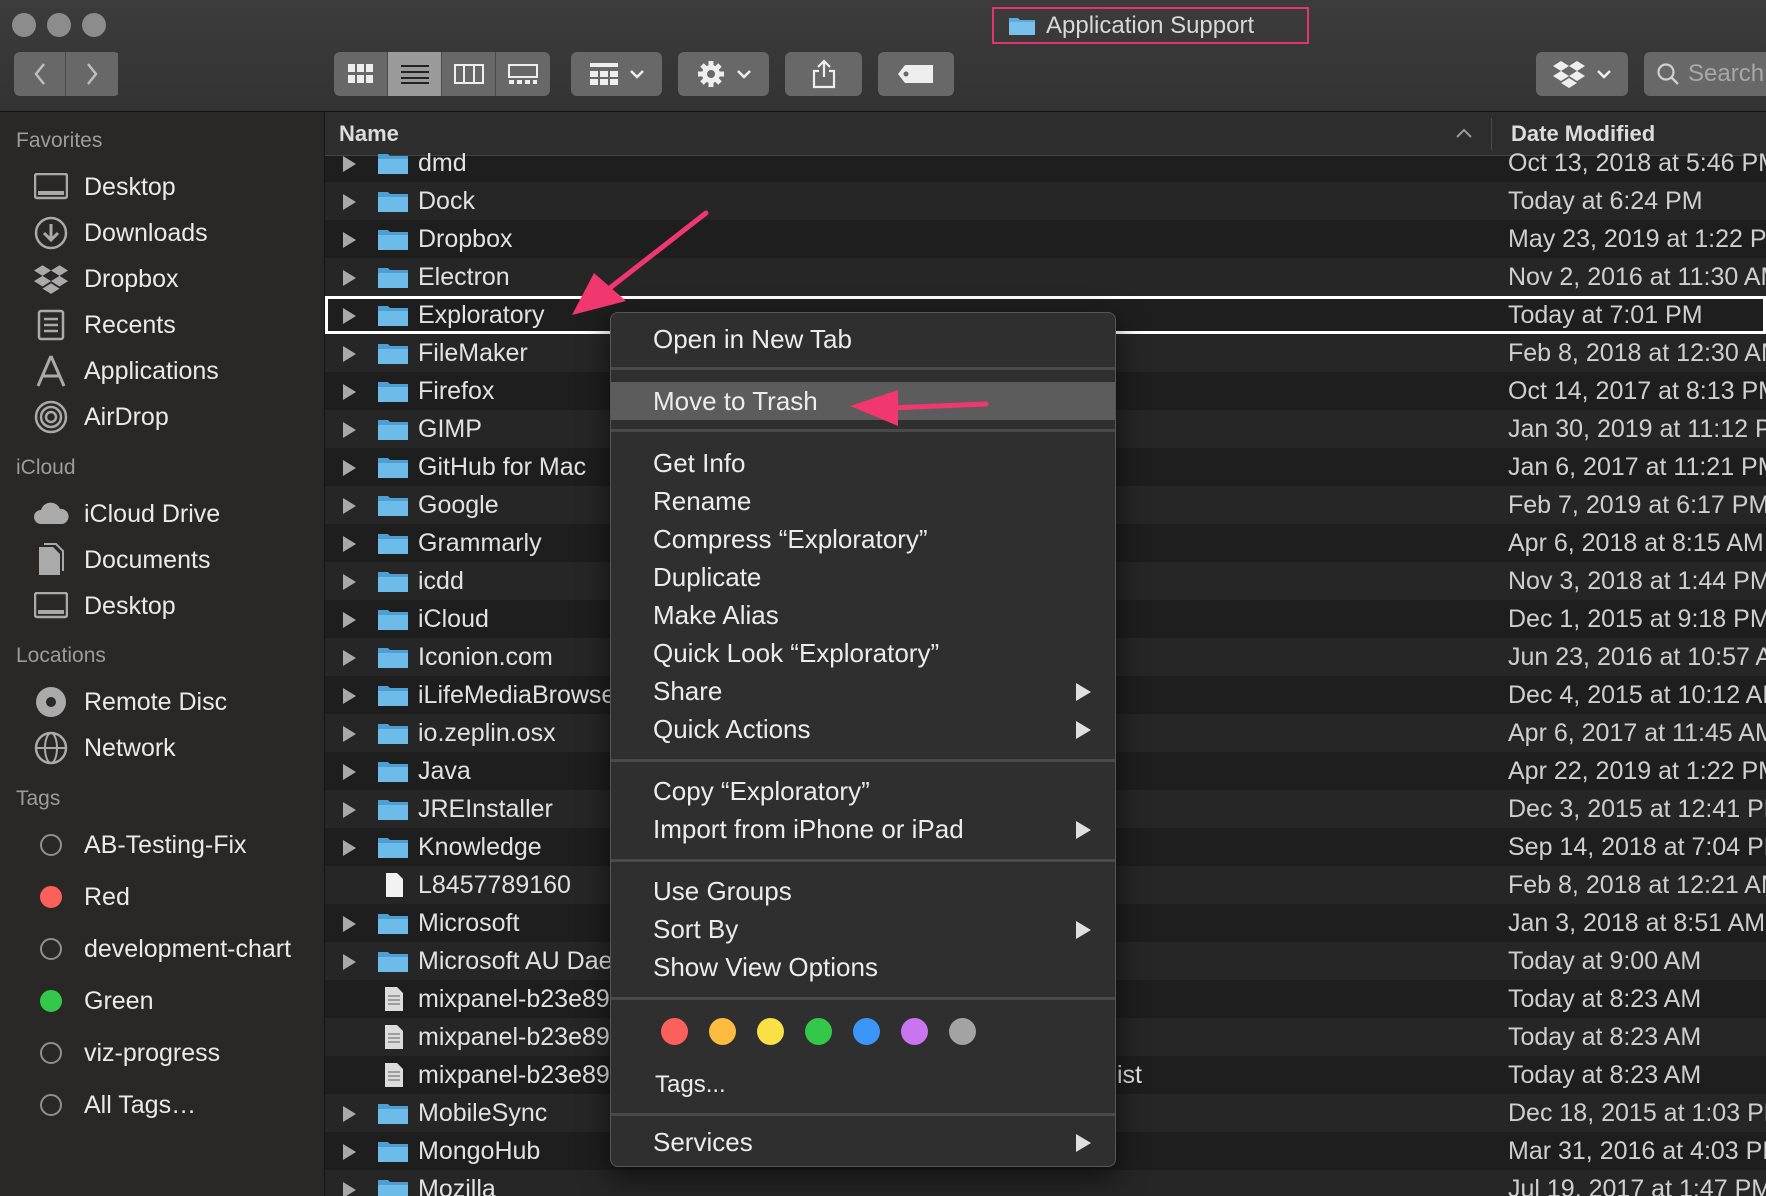  Describe the element at coordinates (1705, 74) in the screenshot. I see `search-field: Search` at that location.